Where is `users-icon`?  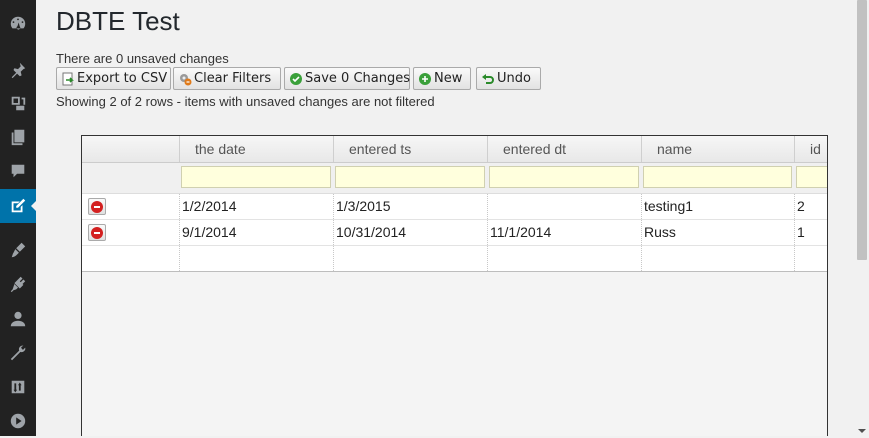 users-icon is located at coordinates (18, 319).